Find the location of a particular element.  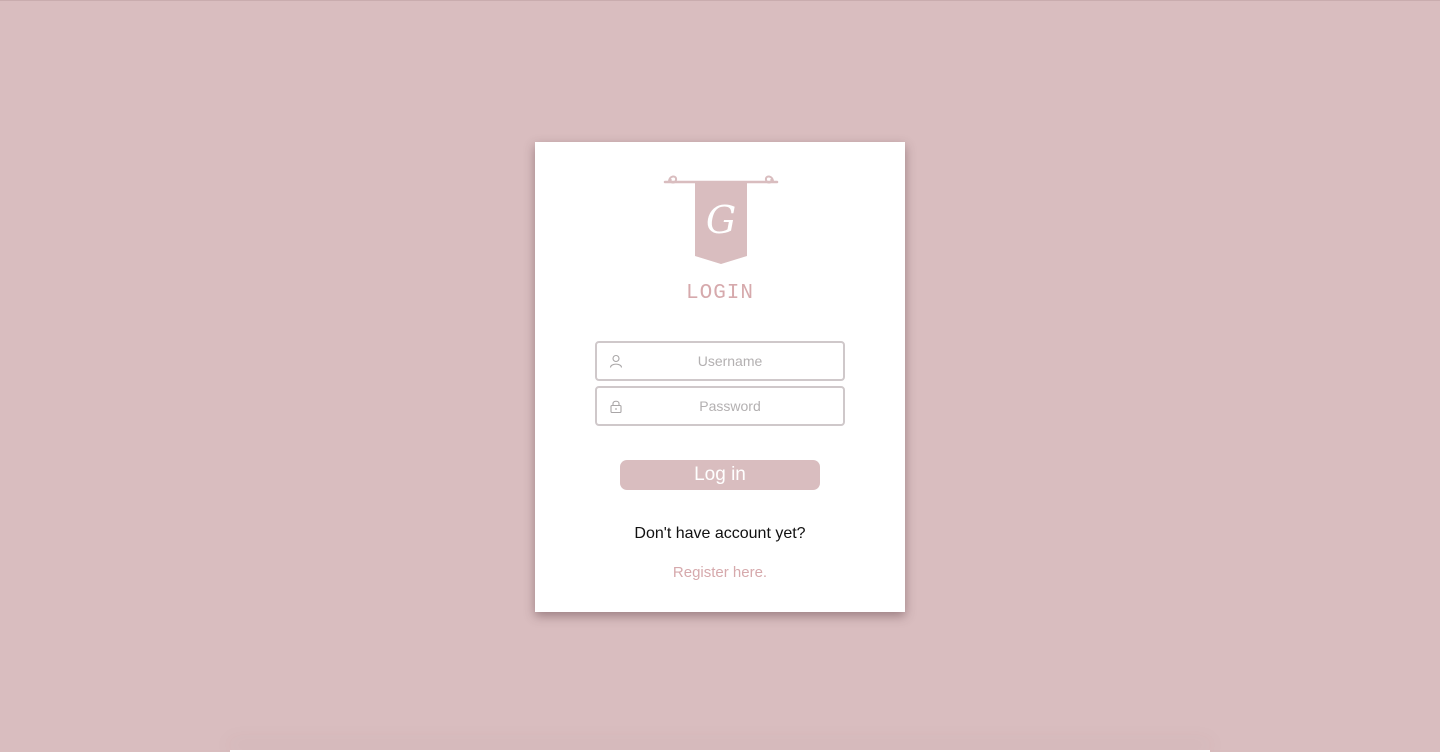

login-button: Log in is located at coordinates (720, 475).